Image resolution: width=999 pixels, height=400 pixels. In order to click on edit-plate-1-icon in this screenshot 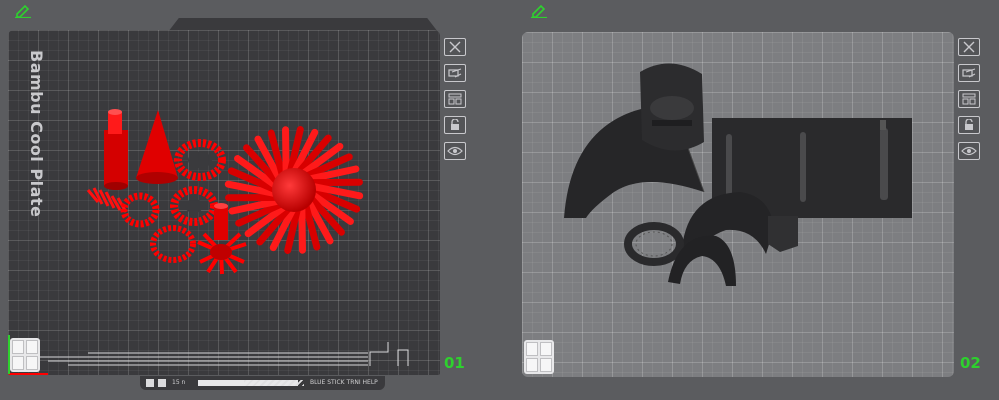, I will do `click(23, 11)`.